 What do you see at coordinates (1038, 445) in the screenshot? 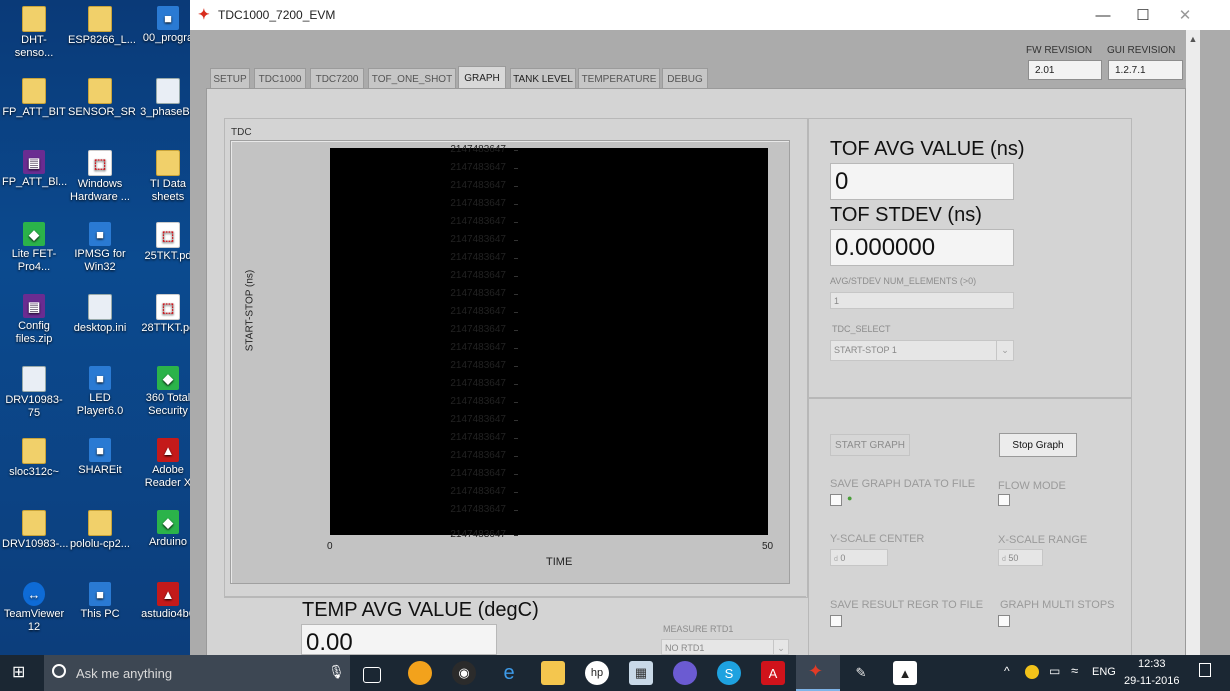
I see `stop-graph-button: Stop Graph` at bounding box center [1038, 445].